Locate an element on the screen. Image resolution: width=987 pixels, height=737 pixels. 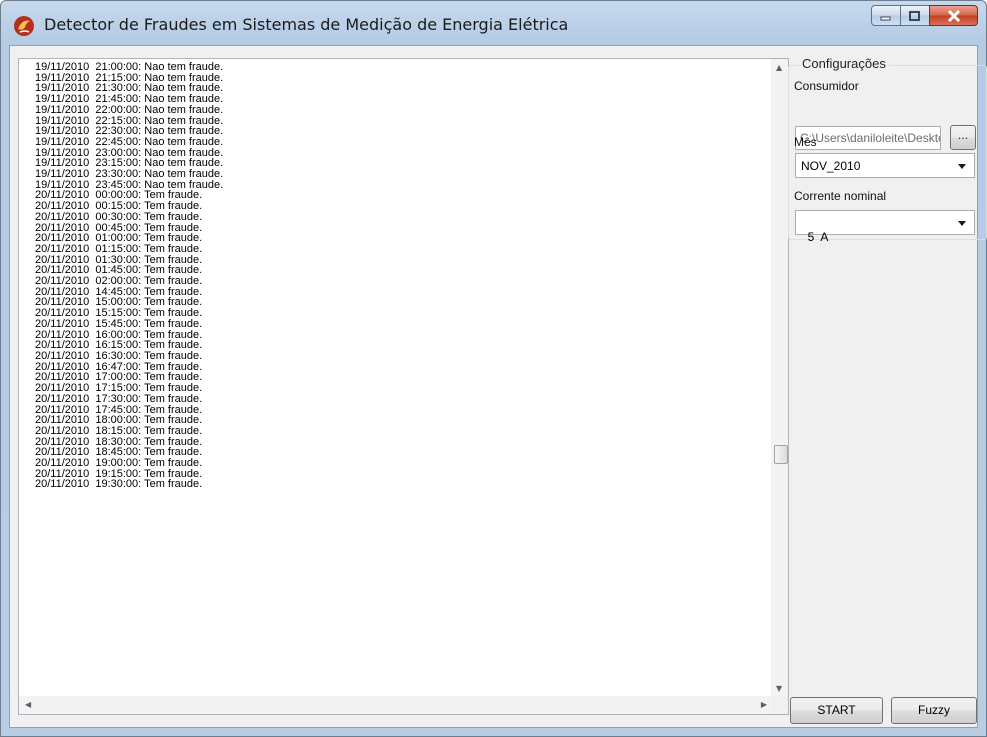
corrente-label: Corrente nominal is located at coordinates (840, 196).